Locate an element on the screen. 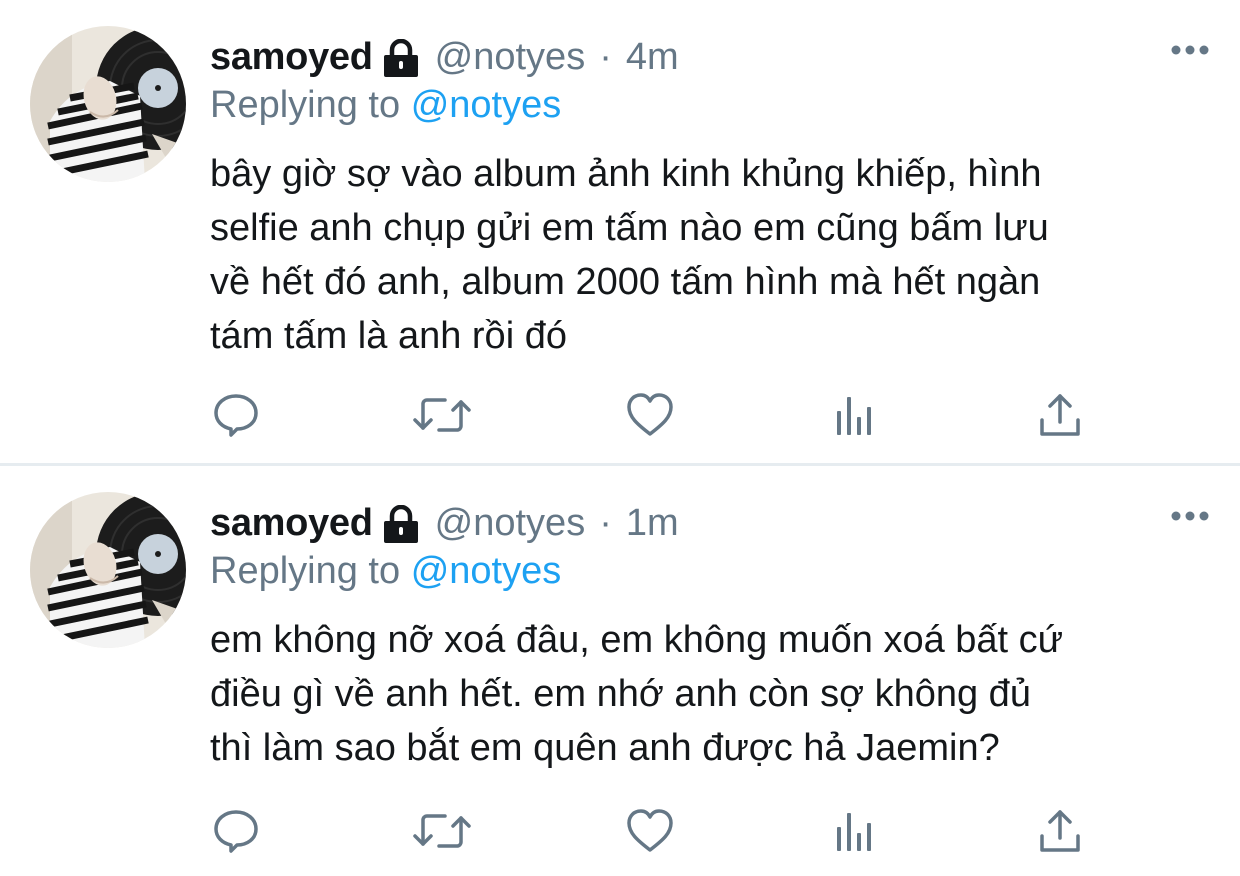 Image resolution: width=1240 pixels, height=876 pixels. timestamp: 1m is located at coordinates (652, 523).